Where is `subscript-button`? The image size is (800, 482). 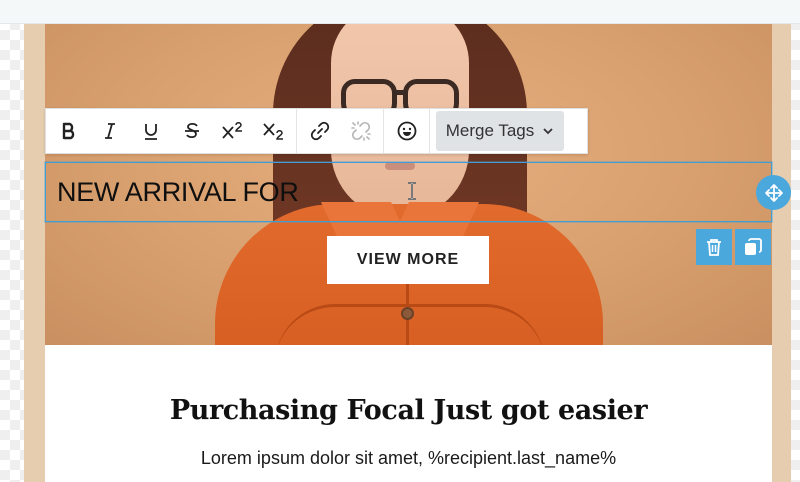 subscript-button is located at coordinates (273, 131).